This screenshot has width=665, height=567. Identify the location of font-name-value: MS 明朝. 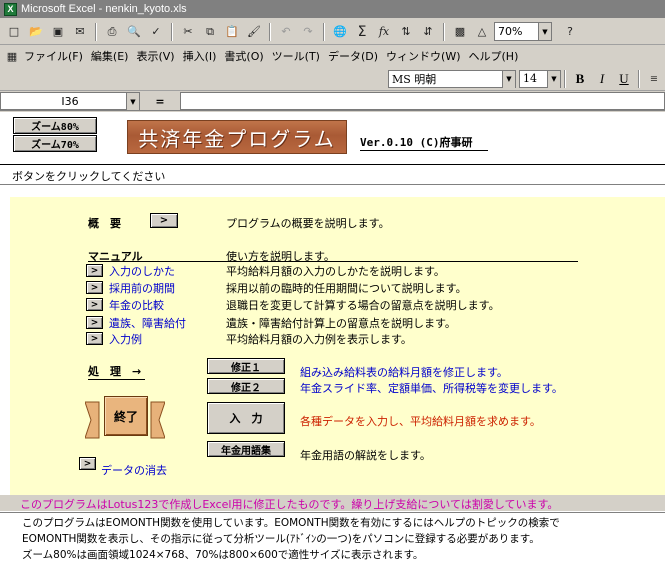
(414, 79).